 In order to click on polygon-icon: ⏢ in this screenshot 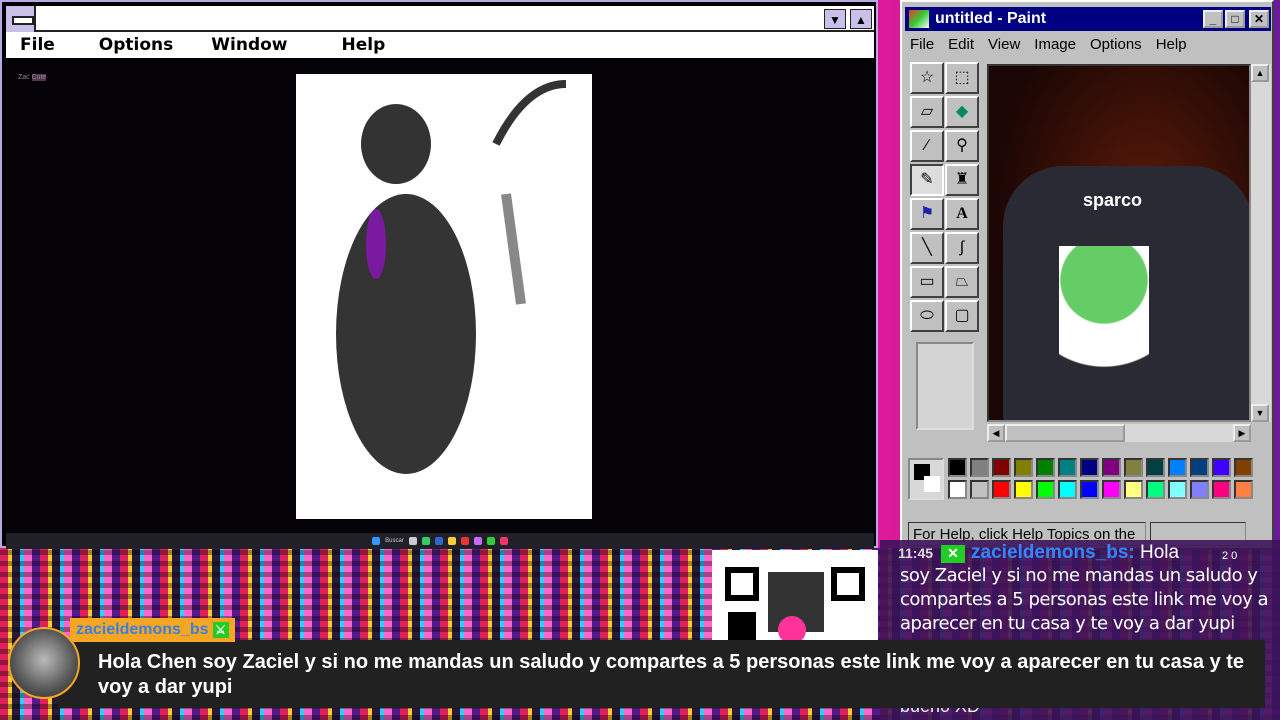, I will do `click(962, 282)`.